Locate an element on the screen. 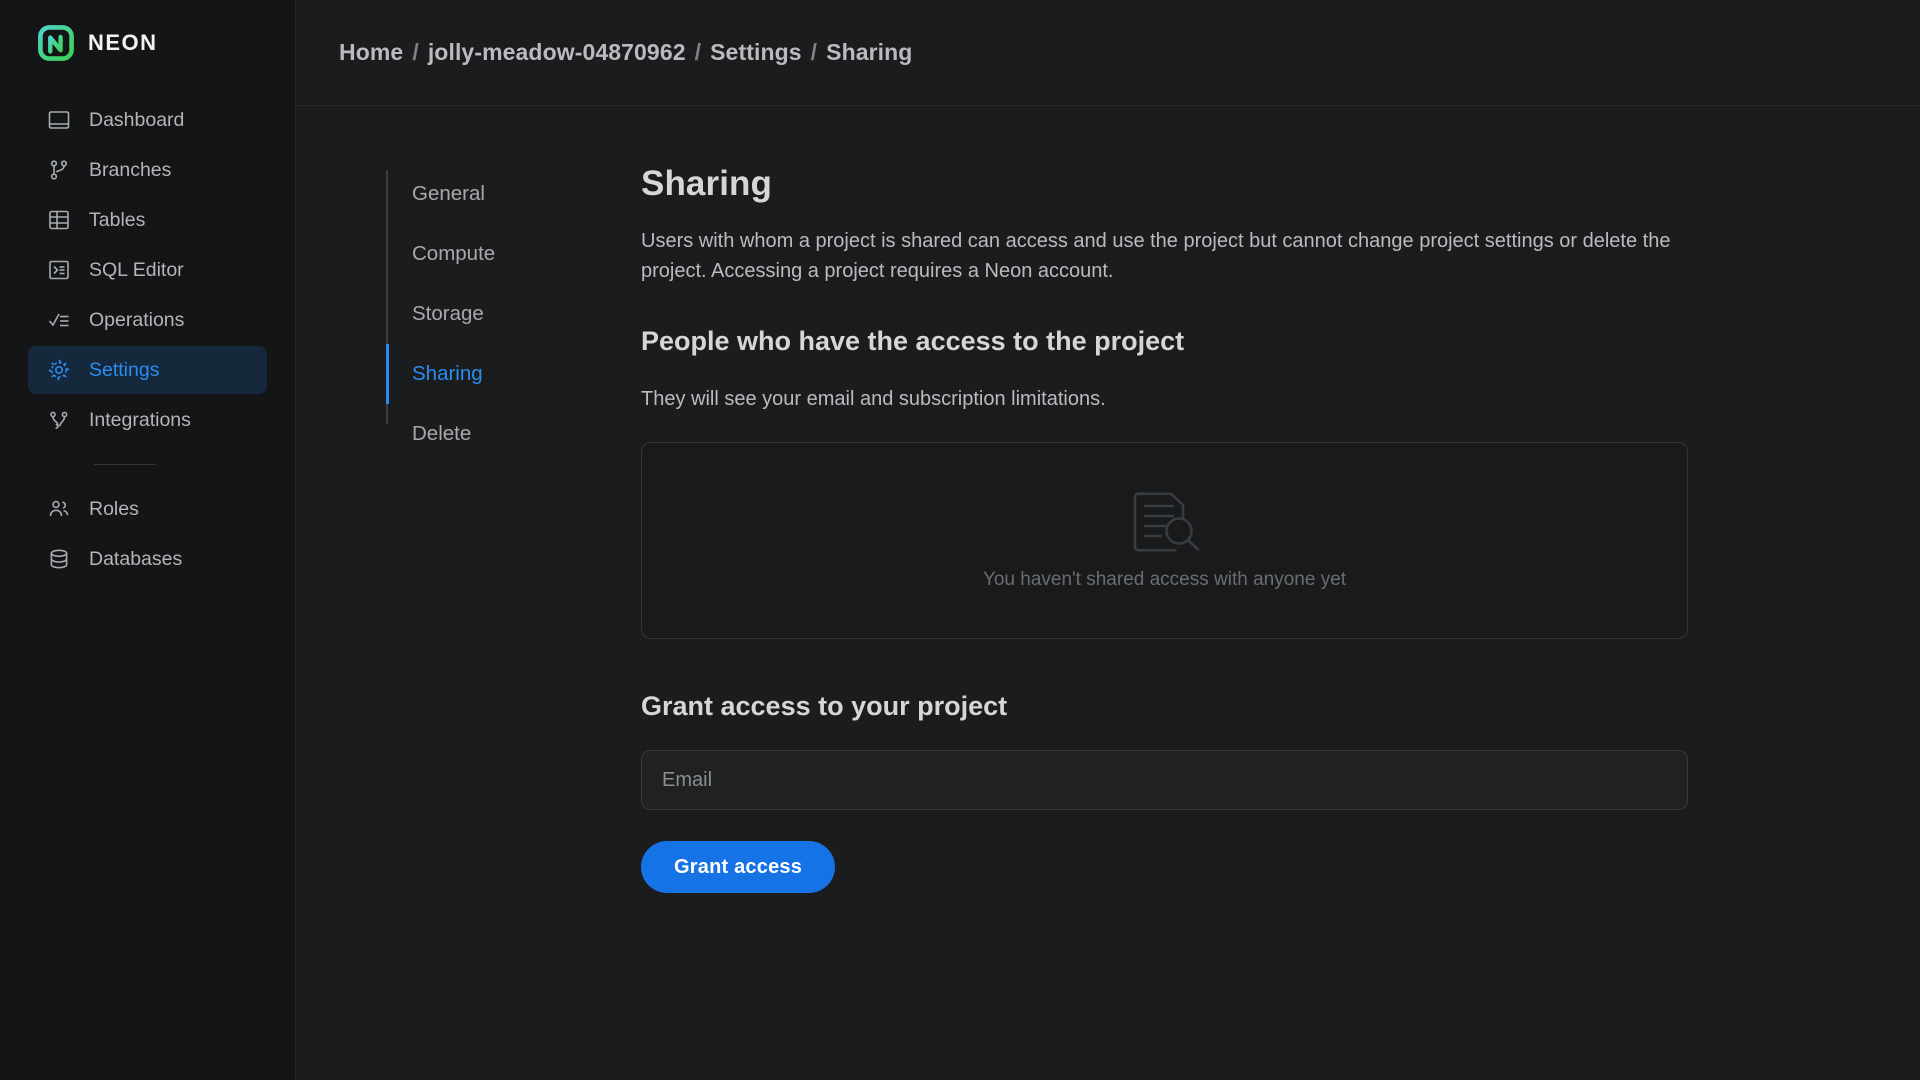 Image resolution: width=1920 pixels, height=1080 pixels. sidebar-item-settings: Settings is located at coordinates (147, 370).